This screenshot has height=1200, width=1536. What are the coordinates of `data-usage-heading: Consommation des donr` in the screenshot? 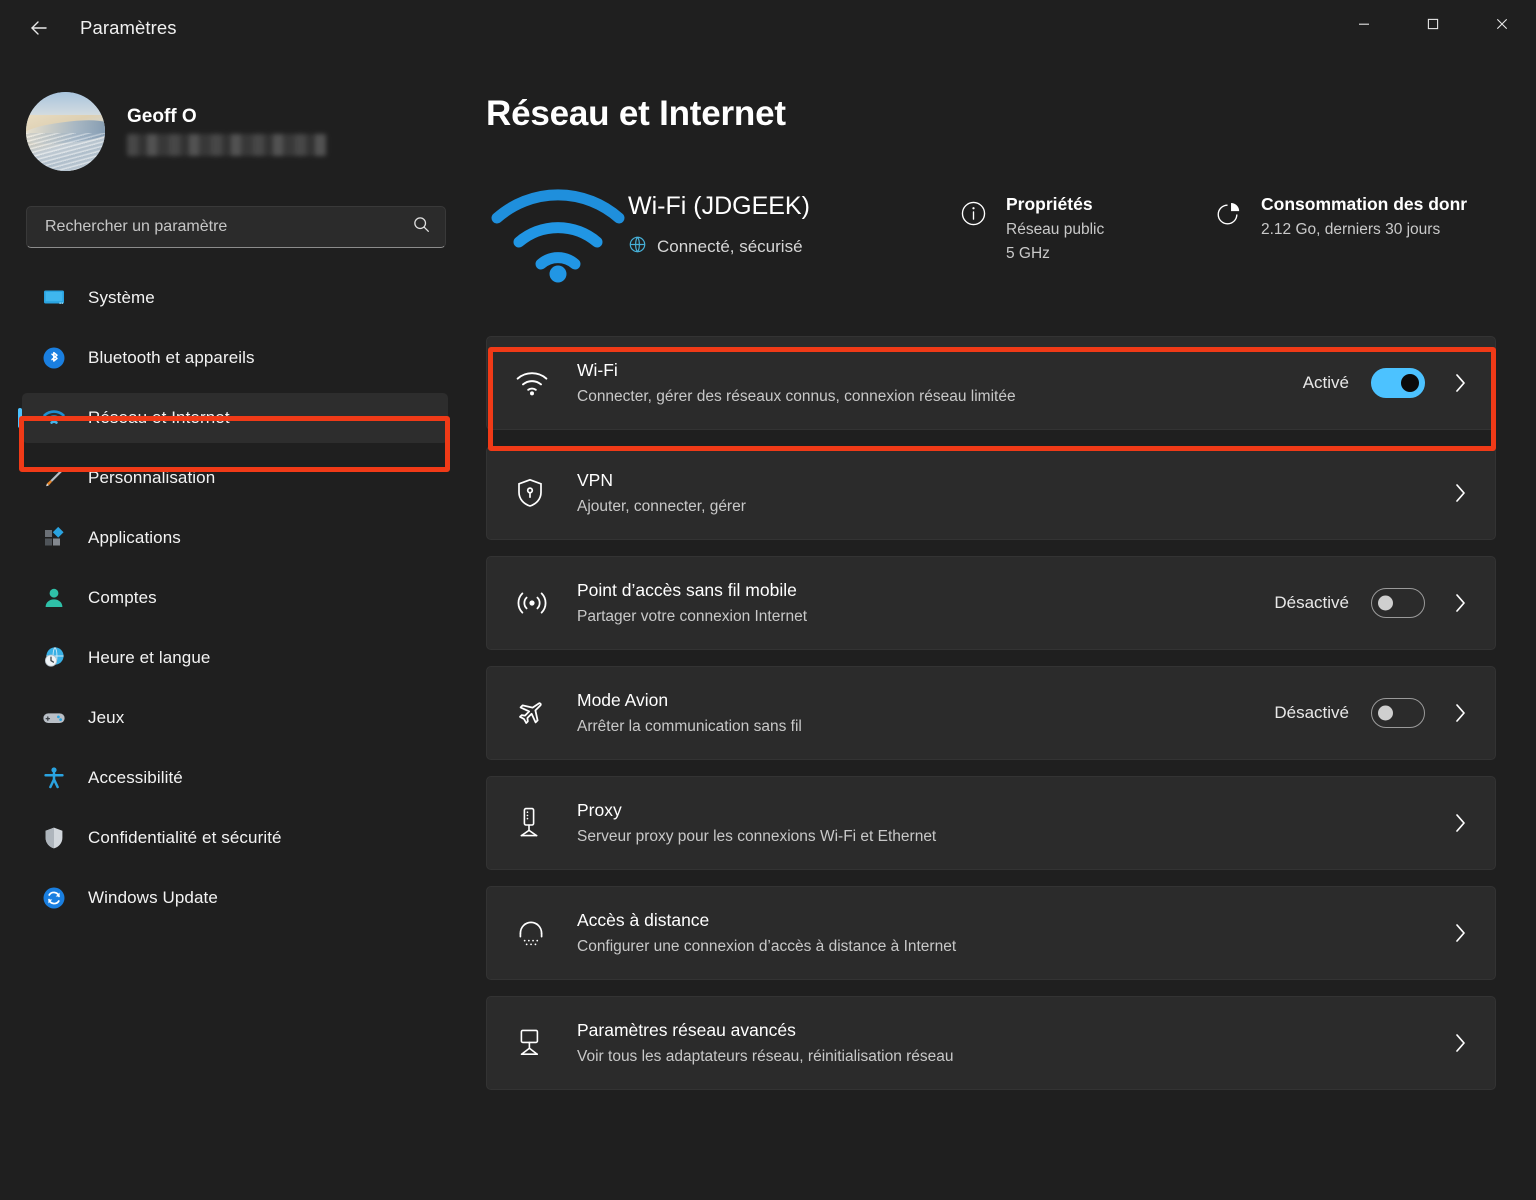 It's located at (1364, 204).